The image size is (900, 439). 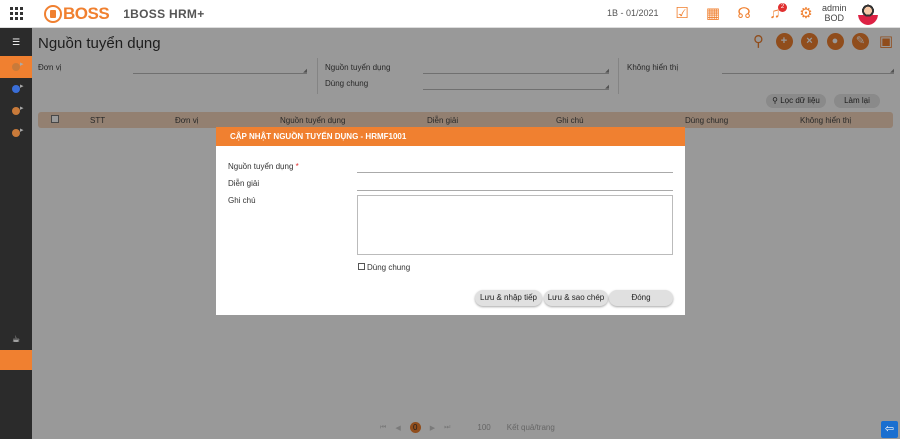 I want to click on save-copy-button: Lưu & sao chép, so click(x=576, y=298).